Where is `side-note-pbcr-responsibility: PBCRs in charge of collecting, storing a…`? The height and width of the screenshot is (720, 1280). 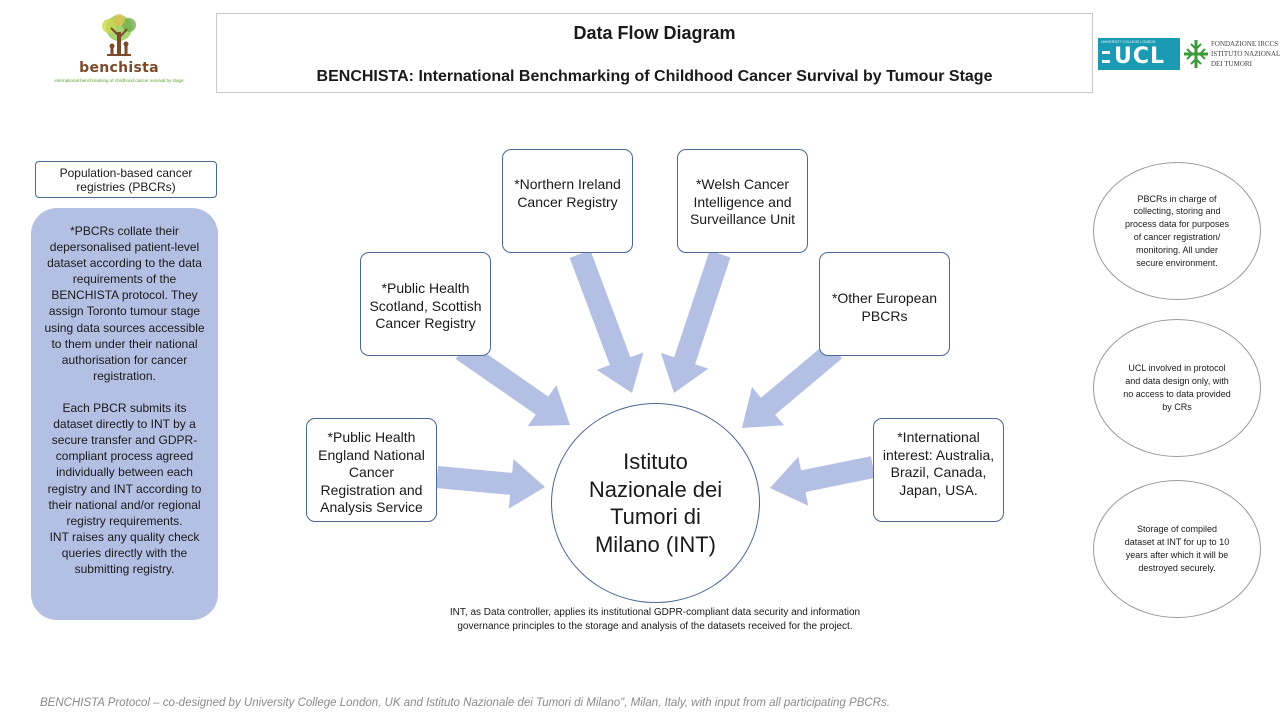 side-note-pbcr-responsibility: PBCRs in charge of collecting, storing a… is located at coordinates (1177, 231).